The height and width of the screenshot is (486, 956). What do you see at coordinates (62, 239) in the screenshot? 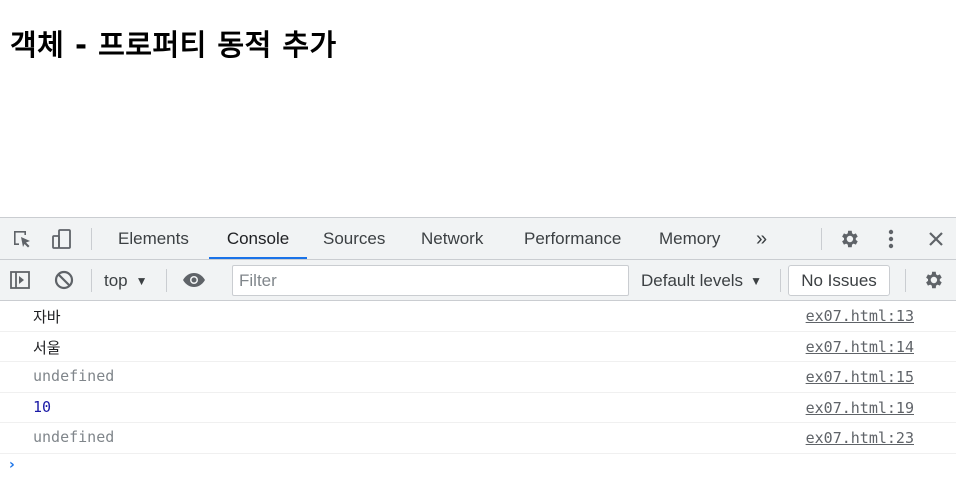
I see `device-toolbar-icon` at bounding box center [62, 239].